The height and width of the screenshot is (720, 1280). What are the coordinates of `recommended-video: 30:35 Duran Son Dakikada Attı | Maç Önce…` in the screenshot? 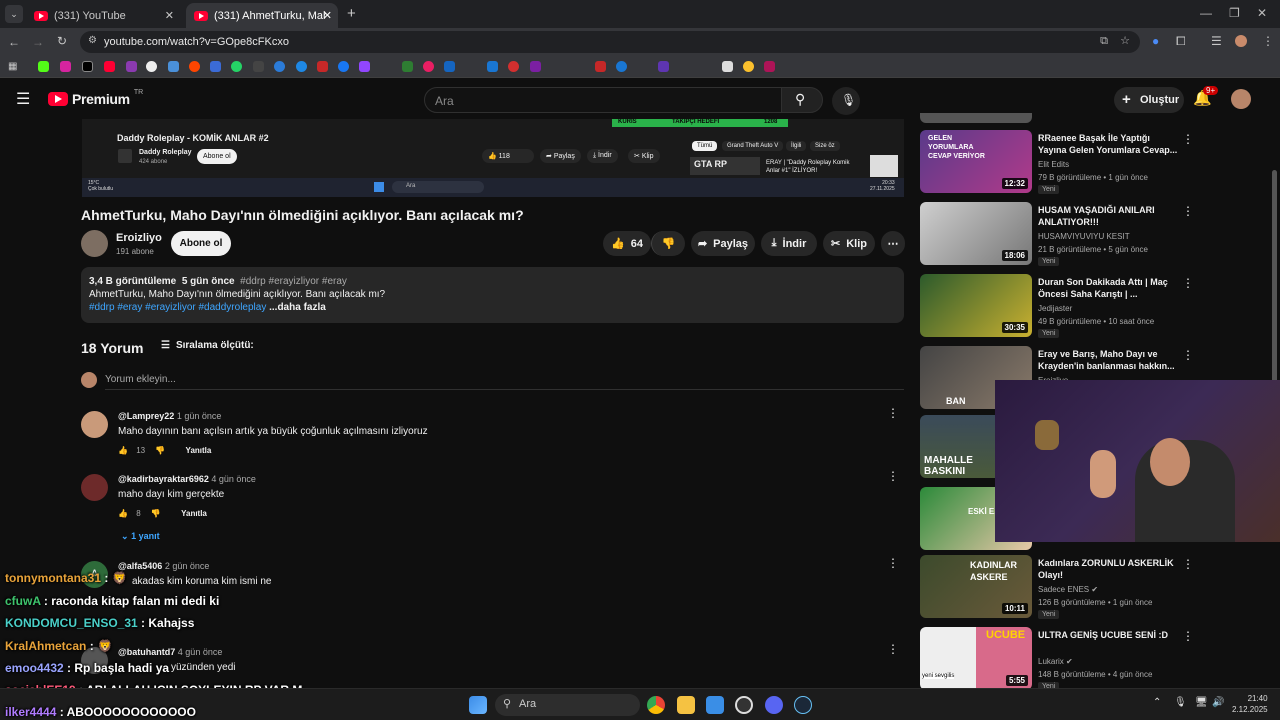 It's located at (1060, 306).